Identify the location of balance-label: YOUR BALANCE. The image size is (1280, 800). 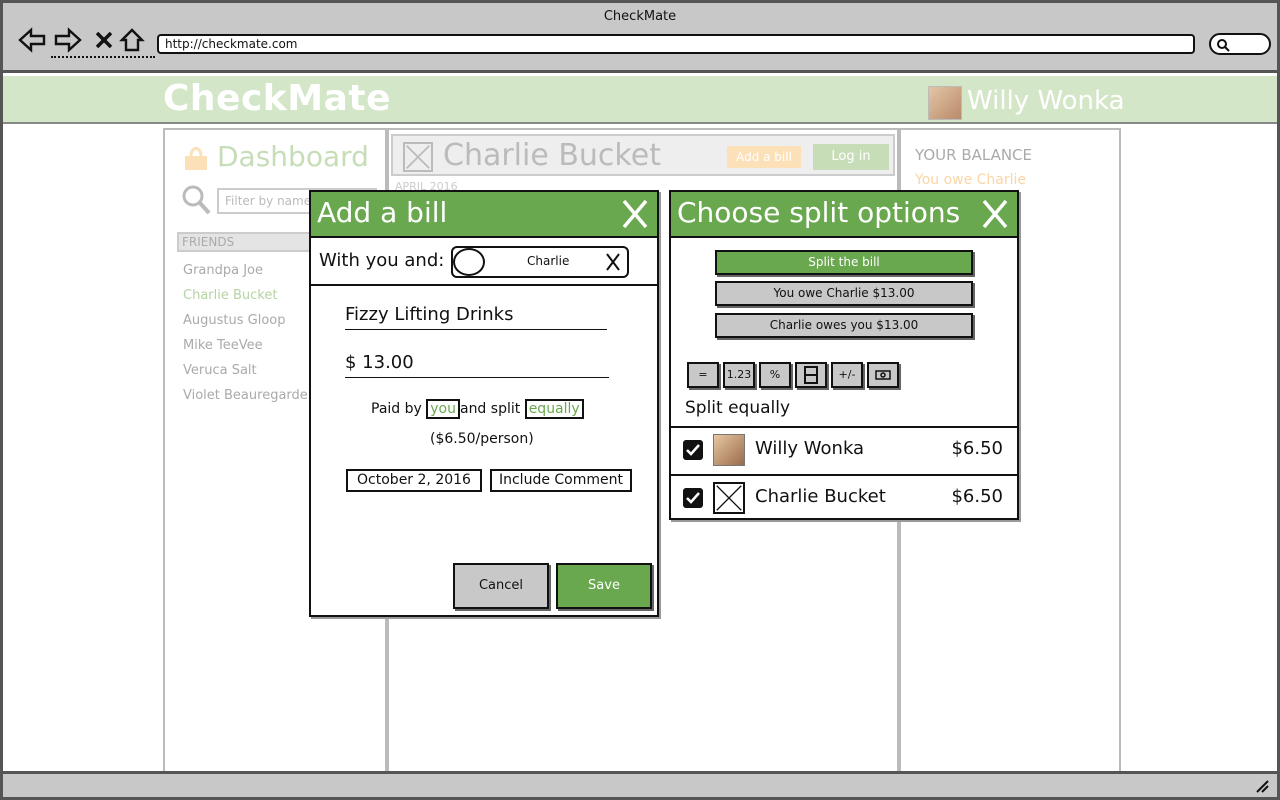
(974, 155).